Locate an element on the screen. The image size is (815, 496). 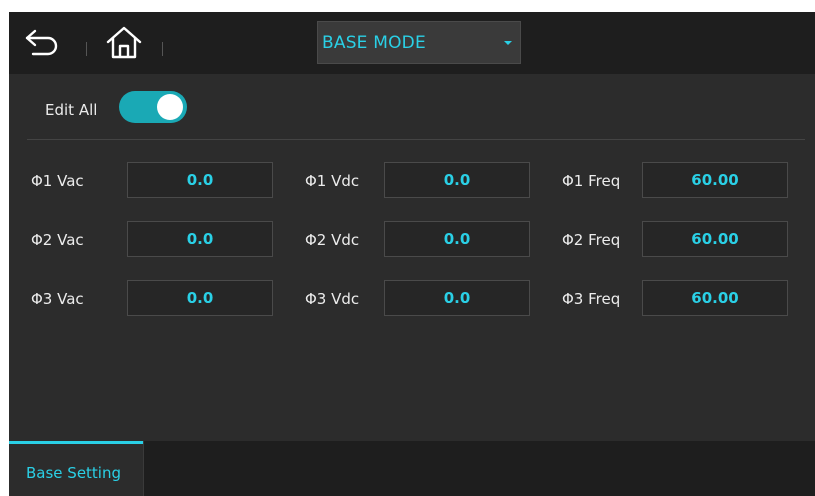
top-bar: BASE MODE is located at coordinates (412, 43).